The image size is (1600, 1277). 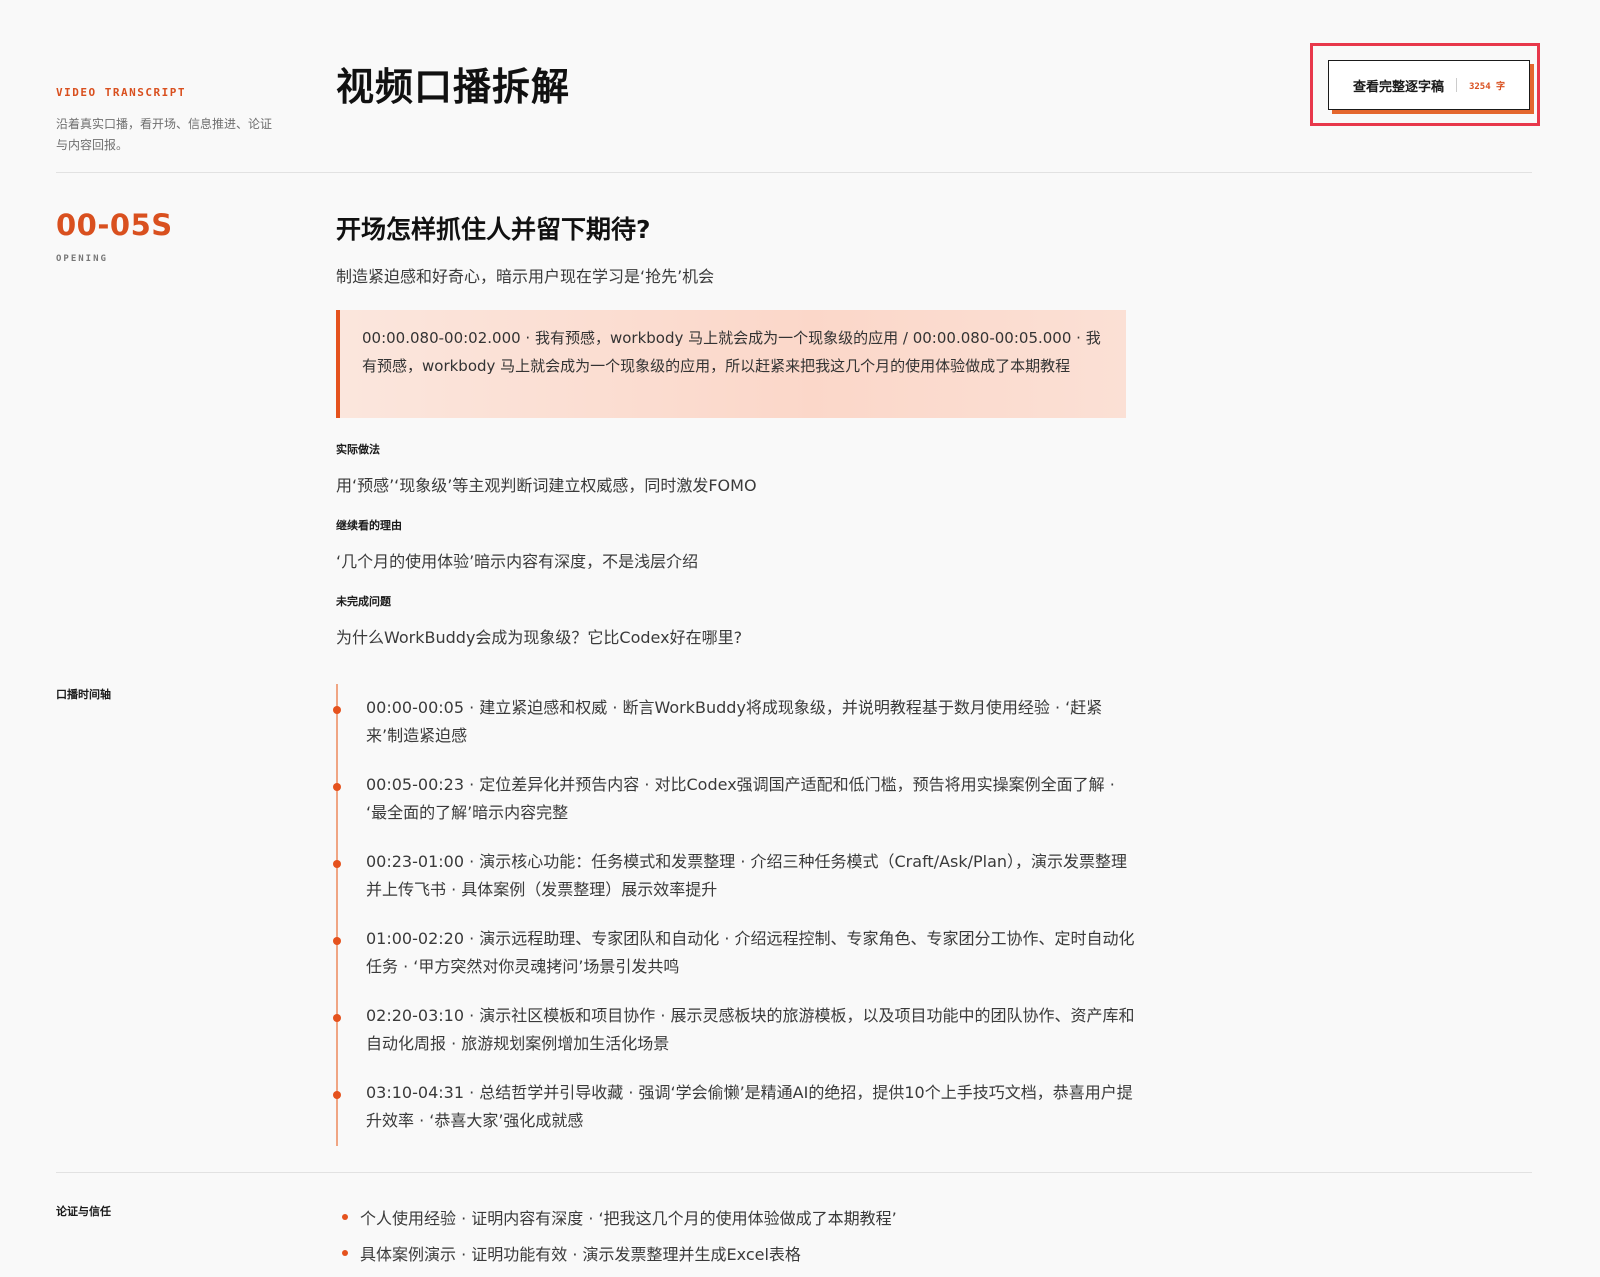 I want to click on field-value-reason: ‘几个月的使用体验’暗示内容有深度，不是浅层介绍, so click(x=517, y=561).